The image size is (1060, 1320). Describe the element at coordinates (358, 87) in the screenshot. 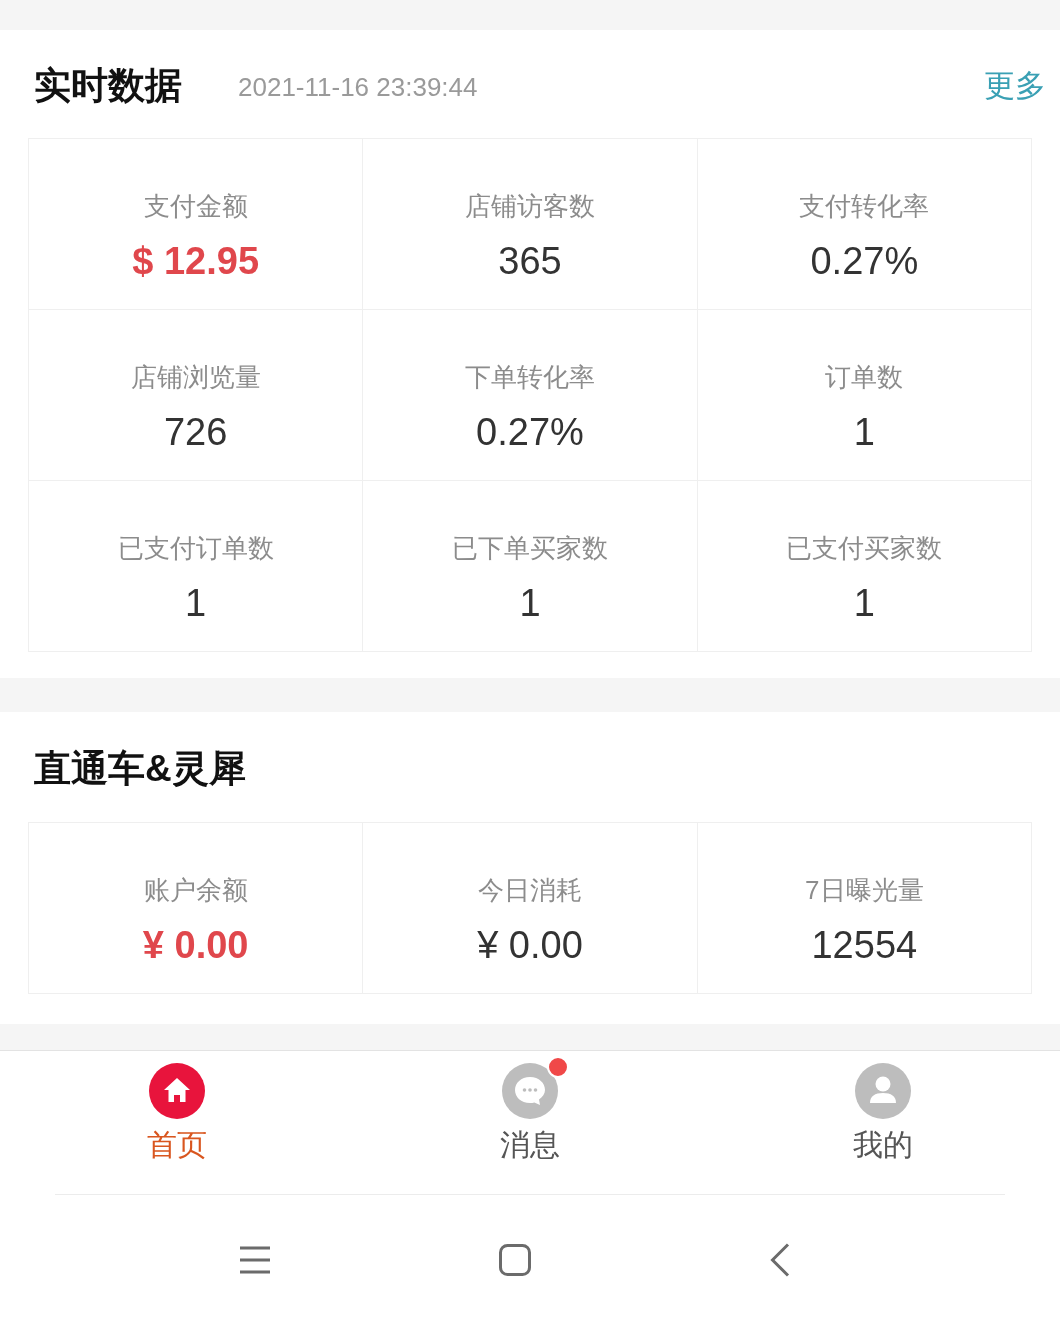

I see `timestamp: 2021-11-16 23:39:44` at that location.